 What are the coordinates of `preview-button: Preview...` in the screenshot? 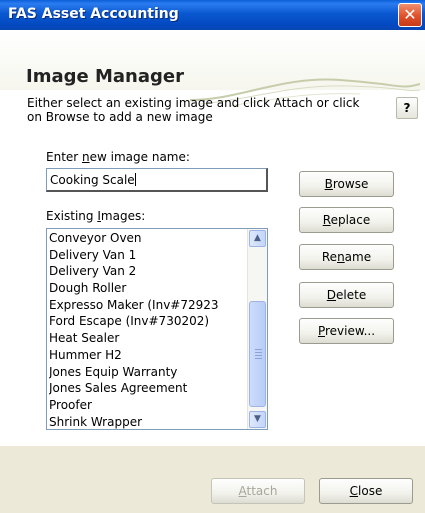 It's located at (346, 331).